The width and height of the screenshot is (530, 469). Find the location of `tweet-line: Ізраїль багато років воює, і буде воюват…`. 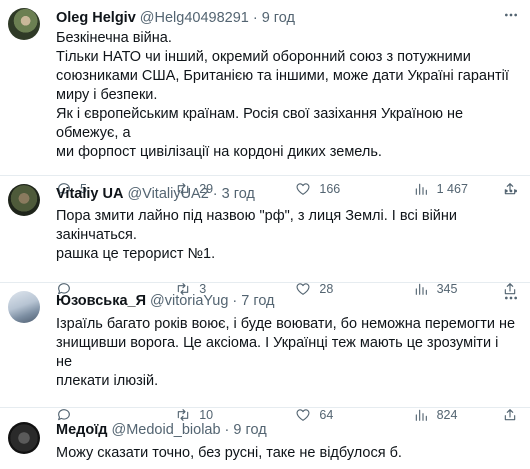

tweet-line: Ізраїль багато років воює, і буде воюват… is located at coordinates (286, 324).